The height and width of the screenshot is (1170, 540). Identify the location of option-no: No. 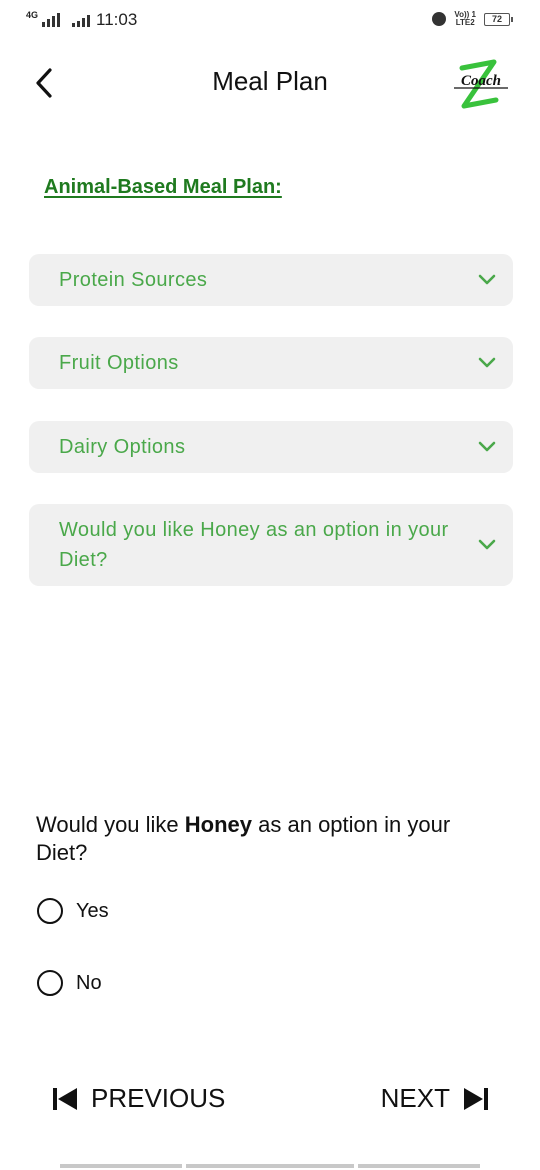
(69, 983).